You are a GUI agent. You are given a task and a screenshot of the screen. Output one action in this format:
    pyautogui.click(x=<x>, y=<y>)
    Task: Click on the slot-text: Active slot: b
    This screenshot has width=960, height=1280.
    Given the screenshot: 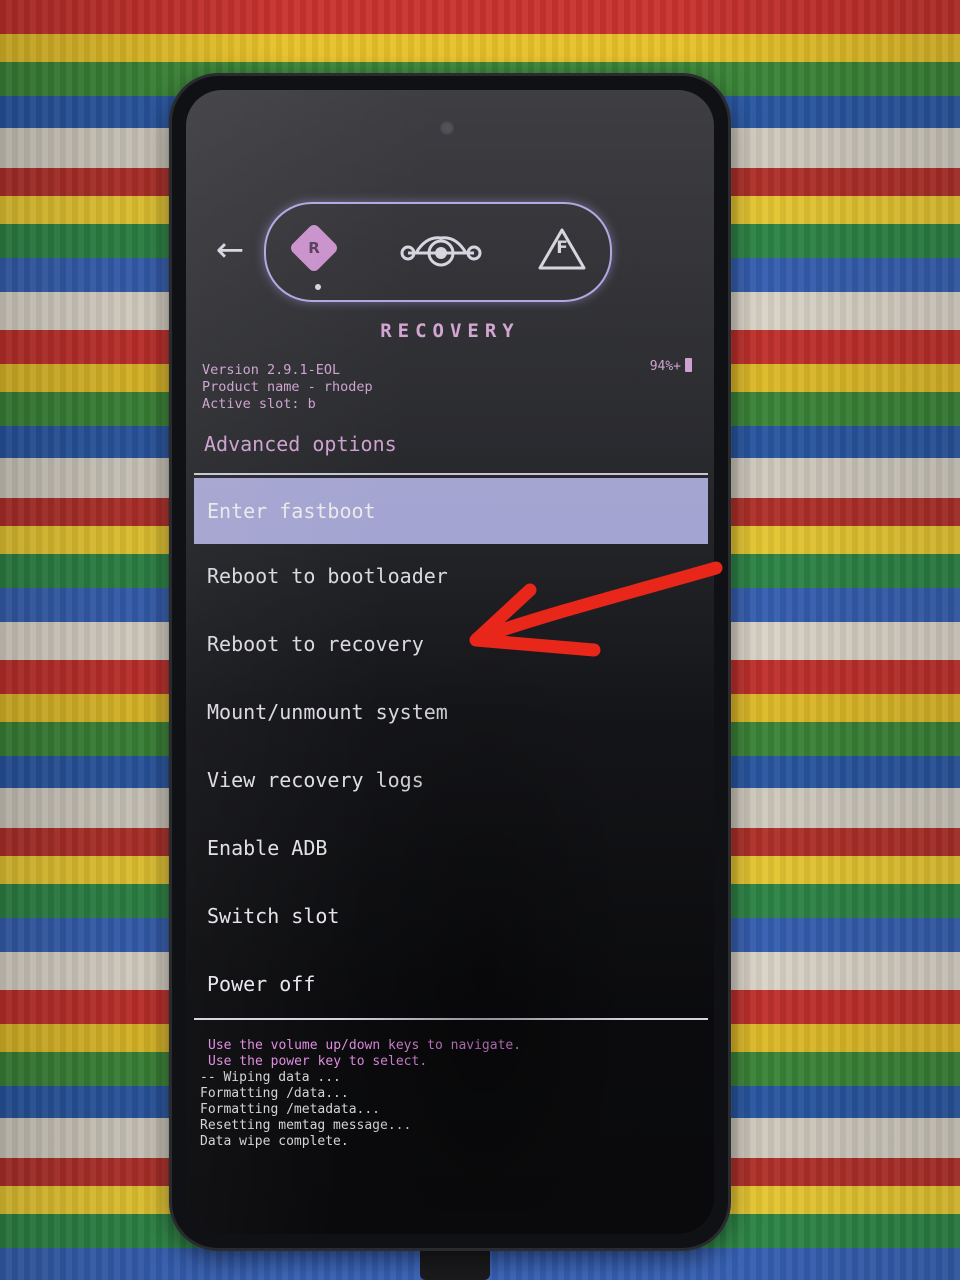 What is the action you would take?
    pyautogui.click(x=259, y=404)
    